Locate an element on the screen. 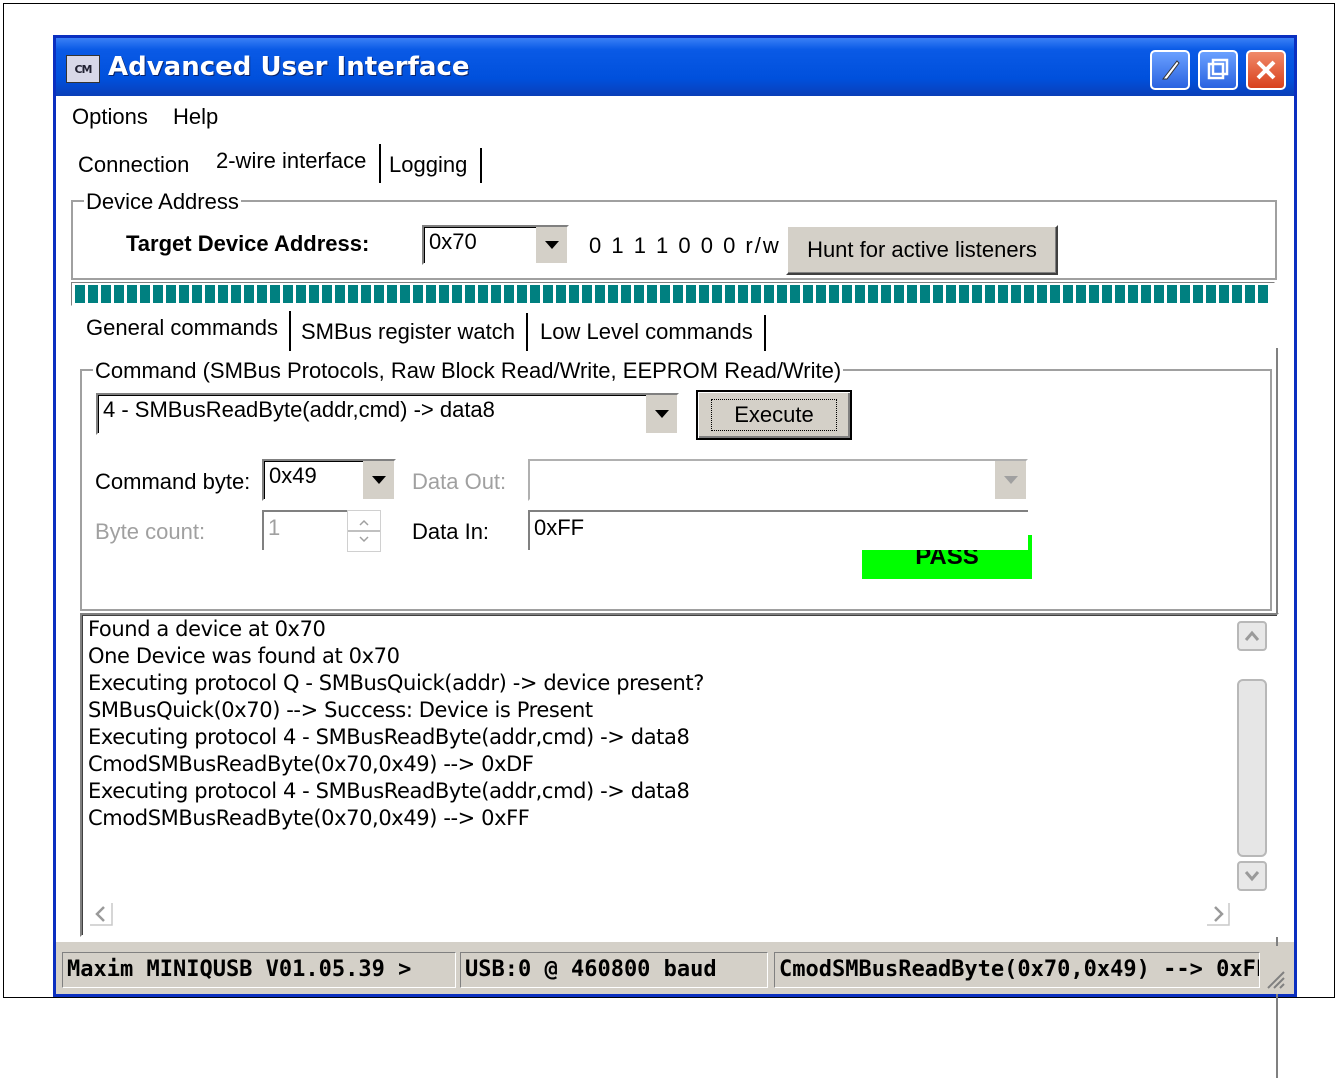 This screenshot has height=1078, width=1341. spinner-arrows-icon is located at coordinates (364, 531).